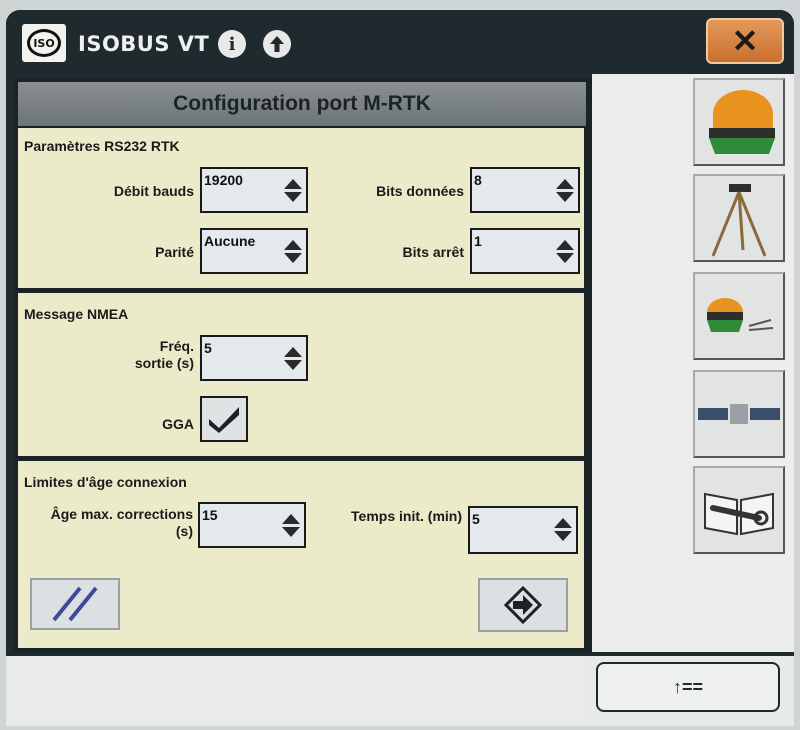 The height and width of the screenshot is (730, 800). What do you see at coordinates (525, 190) in the screenshot?
I see `data-bits-field: 8` at bounding box center [525, 190].